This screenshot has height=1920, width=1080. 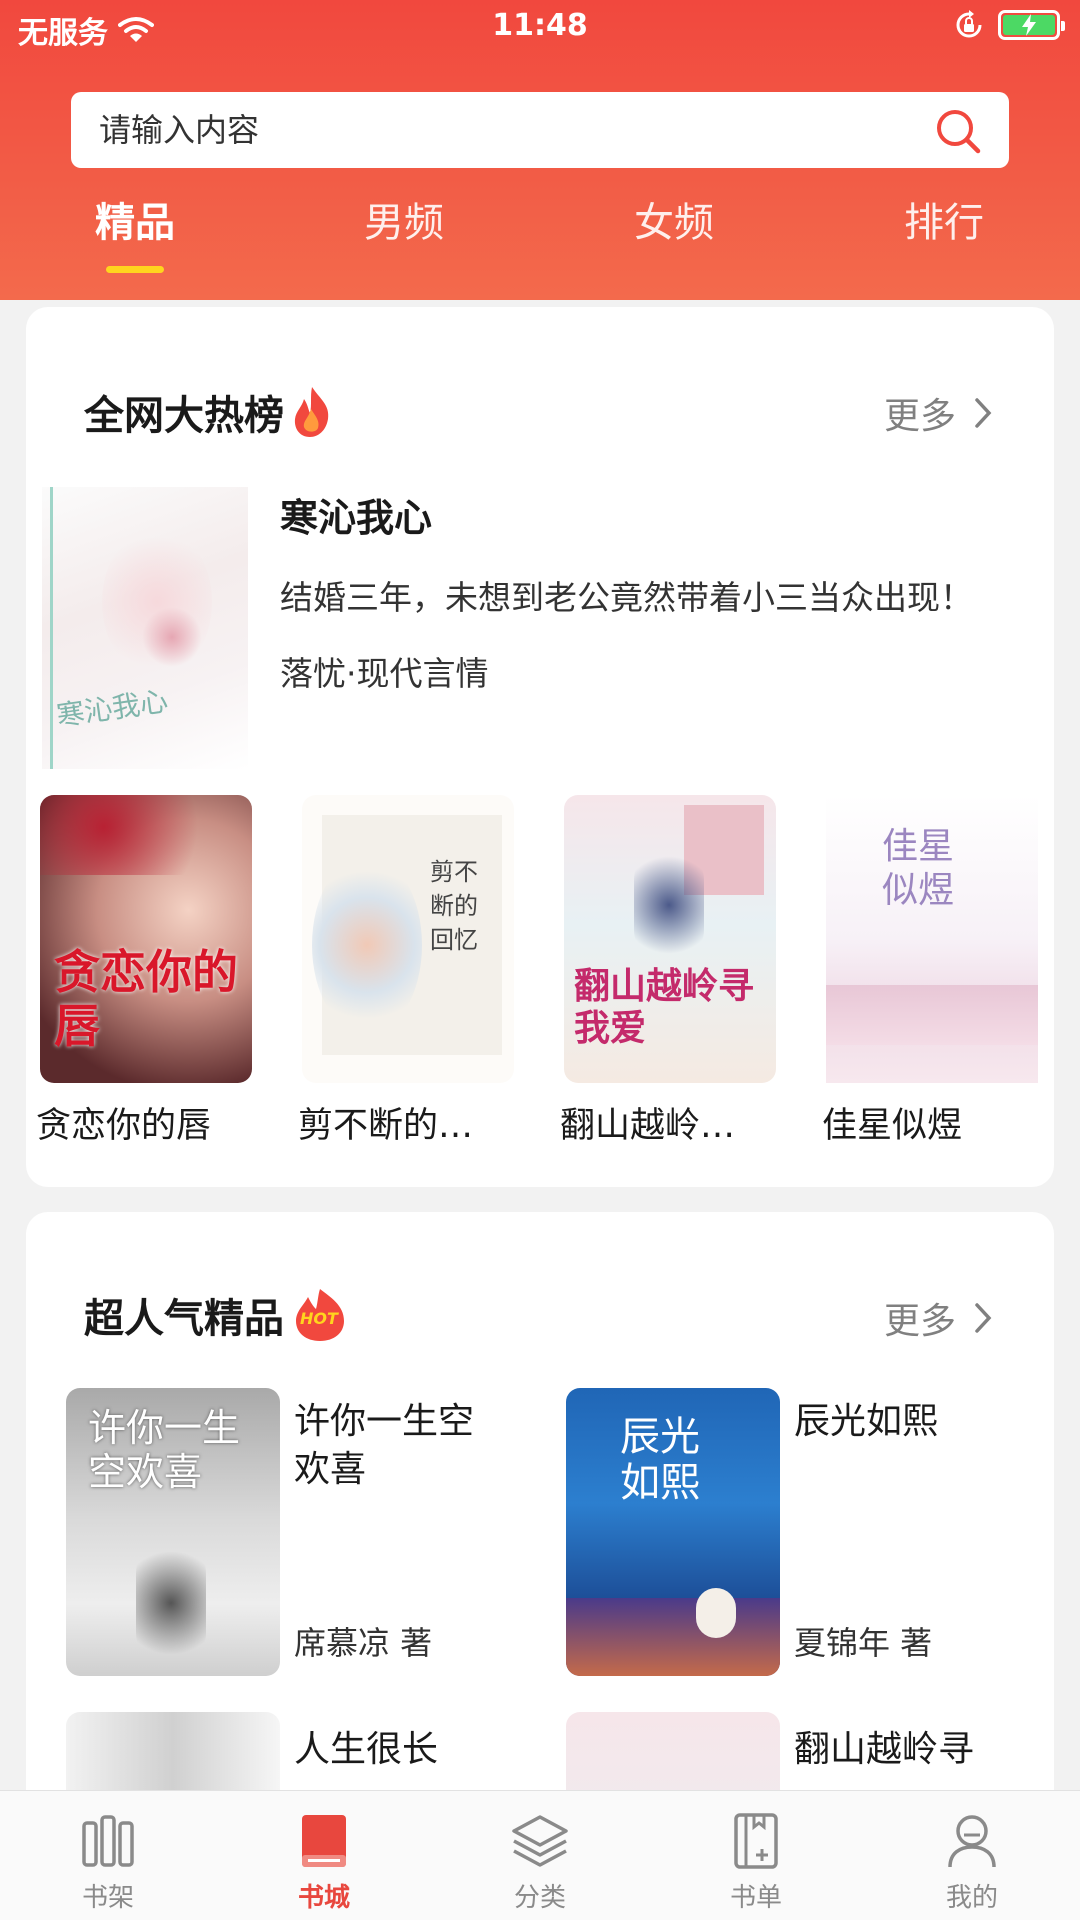 I want to click on book-cover-text: 贪恋你的唇, so click(x=146, y=999).